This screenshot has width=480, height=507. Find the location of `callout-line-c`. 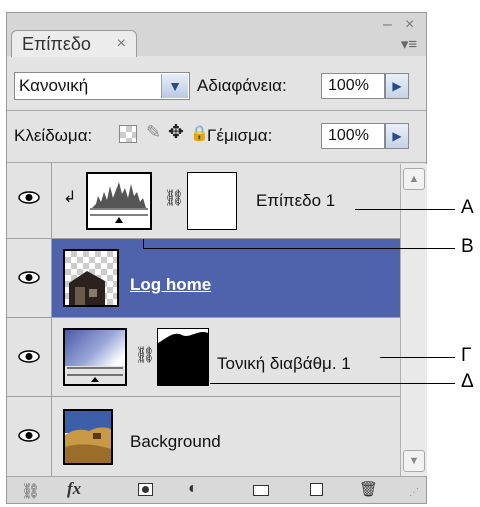

callout-line-c is located at coordinates (417, 357).